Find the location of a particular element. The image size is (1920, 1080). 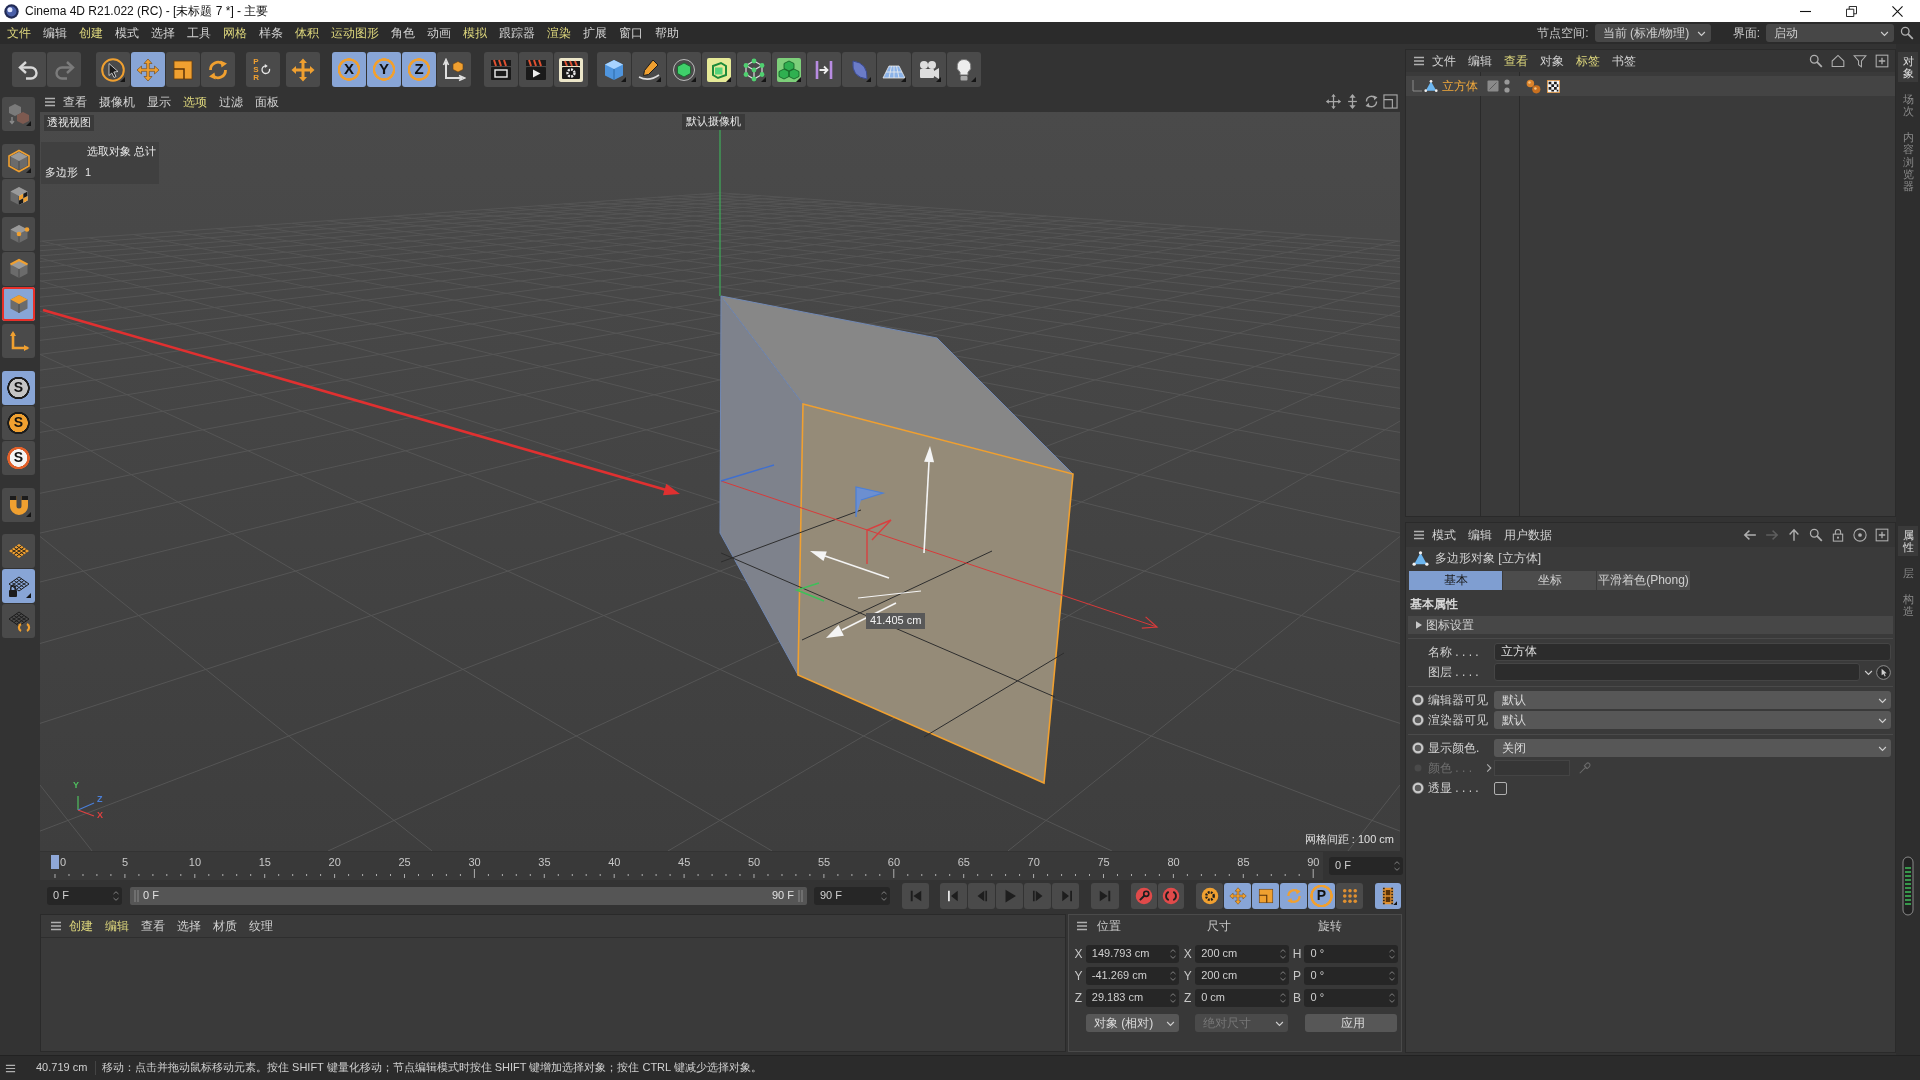

viewport-menu-item: 摄像机 is located at coordinates (117, 101).